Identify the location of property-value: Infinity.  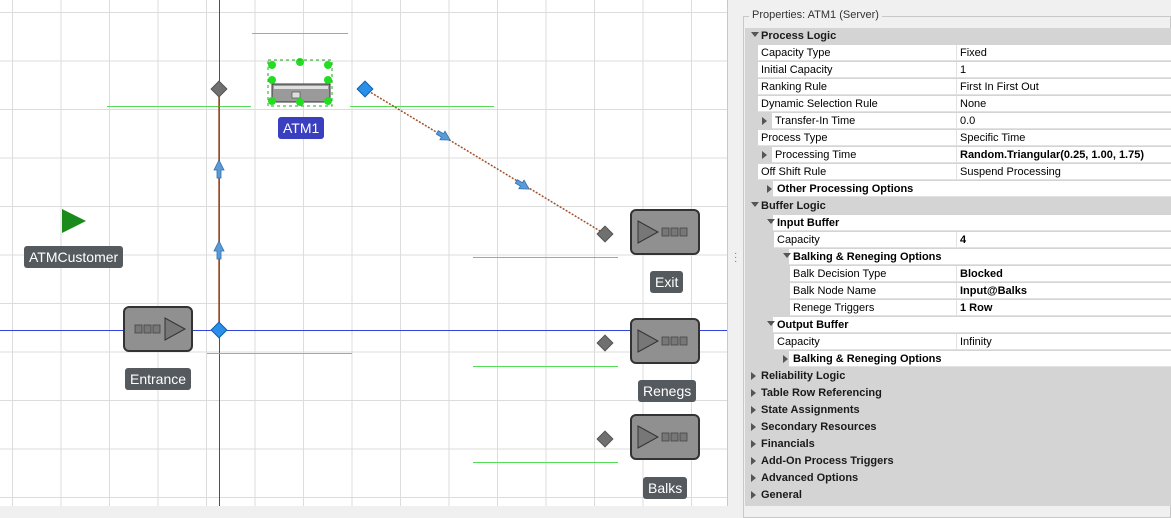
(1063, 342).